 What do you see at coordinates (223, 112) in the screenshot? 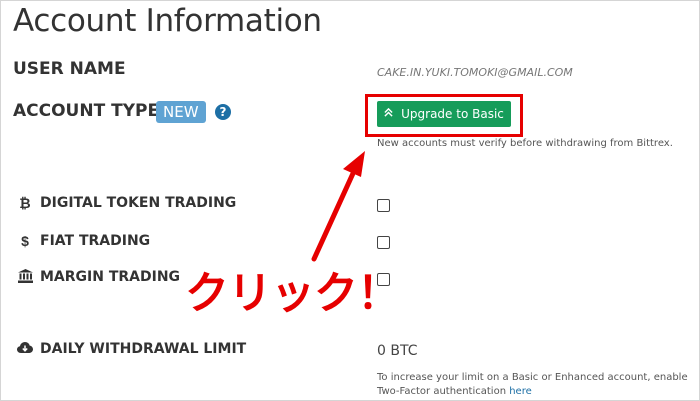
I see `help-icon: ?` at bounding box center [223, 112].